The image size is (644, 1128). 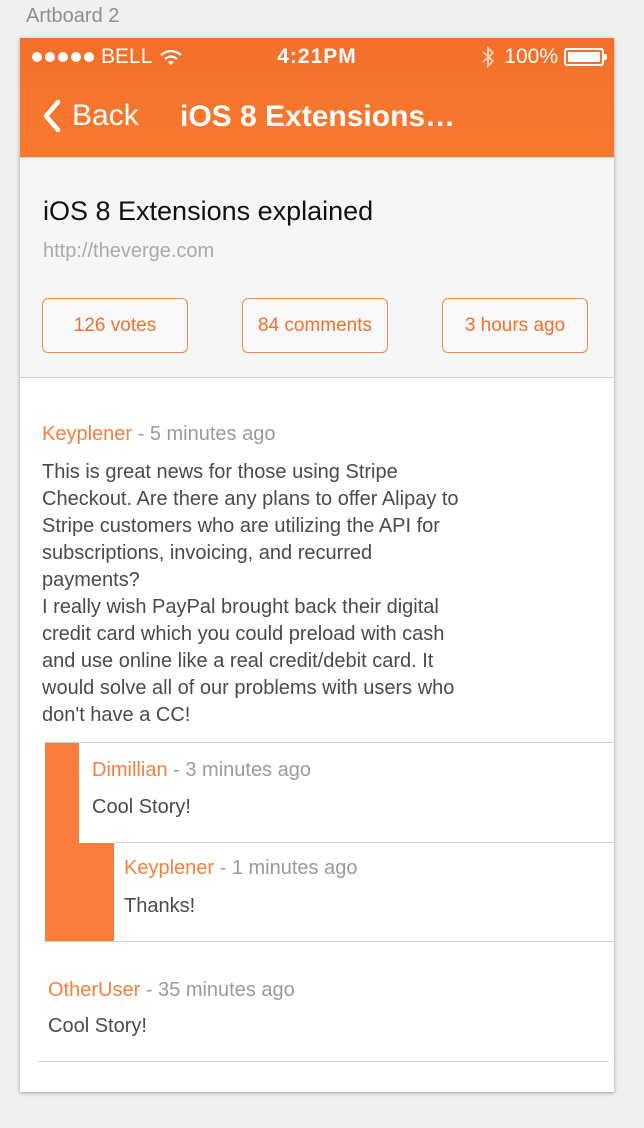 I want to click on comment-header: Keyplener - 5 minutes ago, so click(x=158, y=434).